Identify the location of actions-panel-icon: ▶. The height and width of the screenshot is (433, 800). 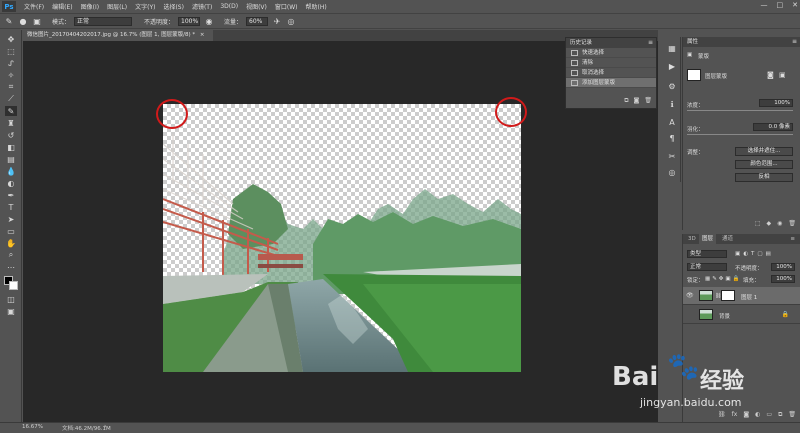
(672, 66).